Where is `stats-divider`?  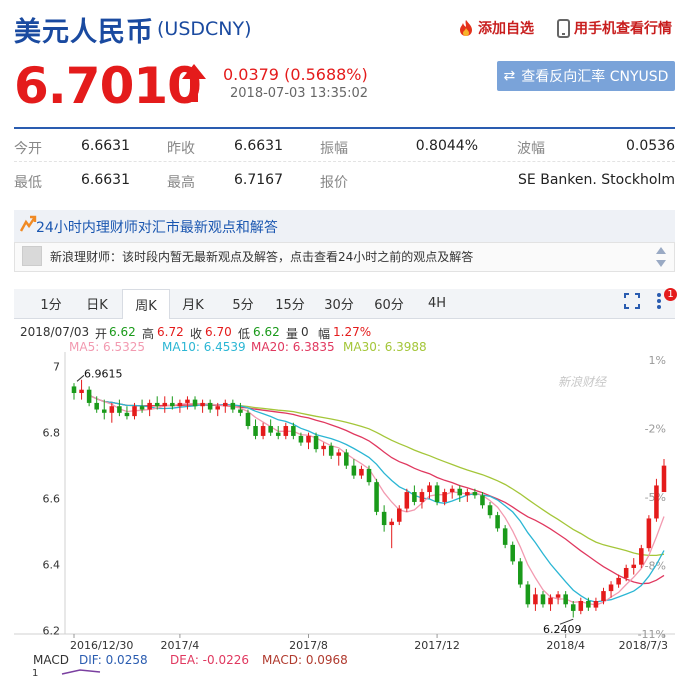
stats-divider is located at coordinates (344, 128).